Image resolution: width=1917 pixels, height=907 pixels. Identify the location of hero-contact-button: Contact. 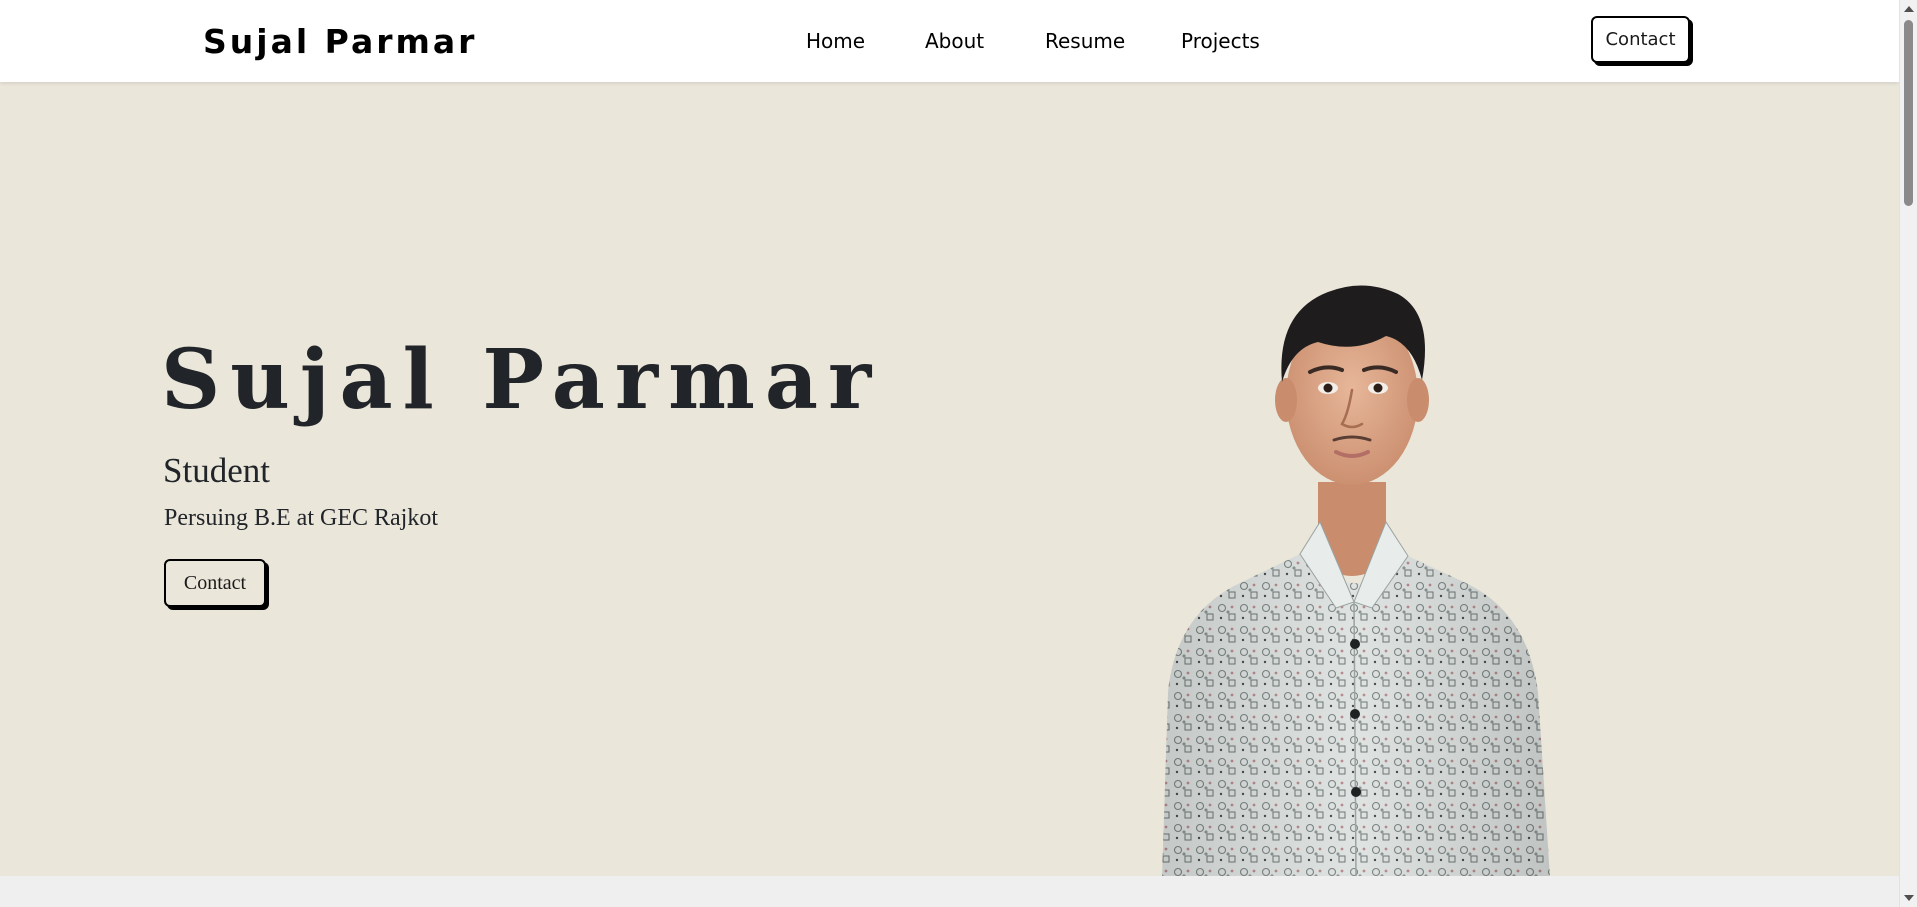
(215, 583).